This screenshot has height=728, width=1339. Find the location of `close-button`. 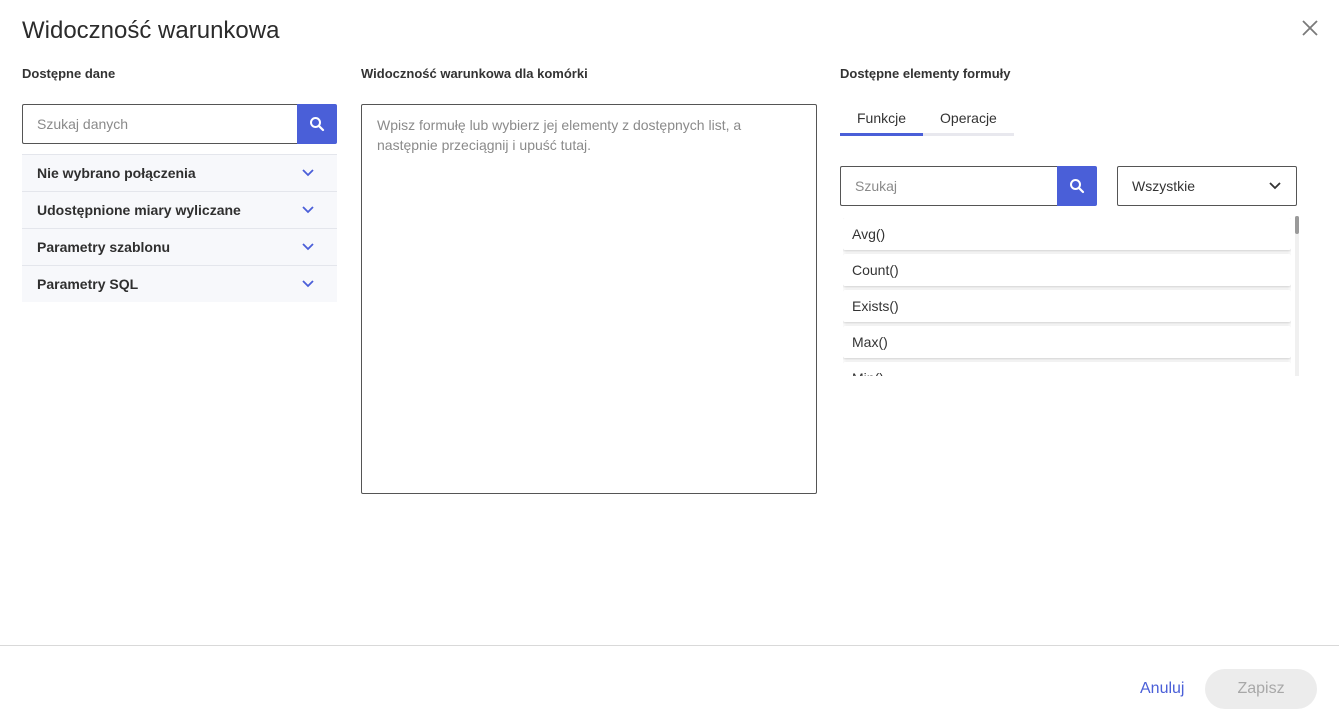

close-button is located at coordinates (1310, 28).